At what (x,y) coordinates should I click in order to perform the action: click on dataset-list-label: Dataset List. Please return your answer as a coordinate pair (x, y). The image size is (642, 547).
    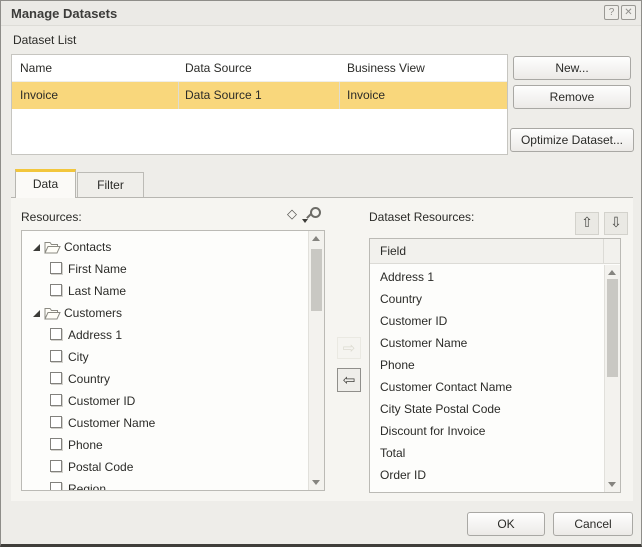
    Looking at the image, I should click on (45, 40).